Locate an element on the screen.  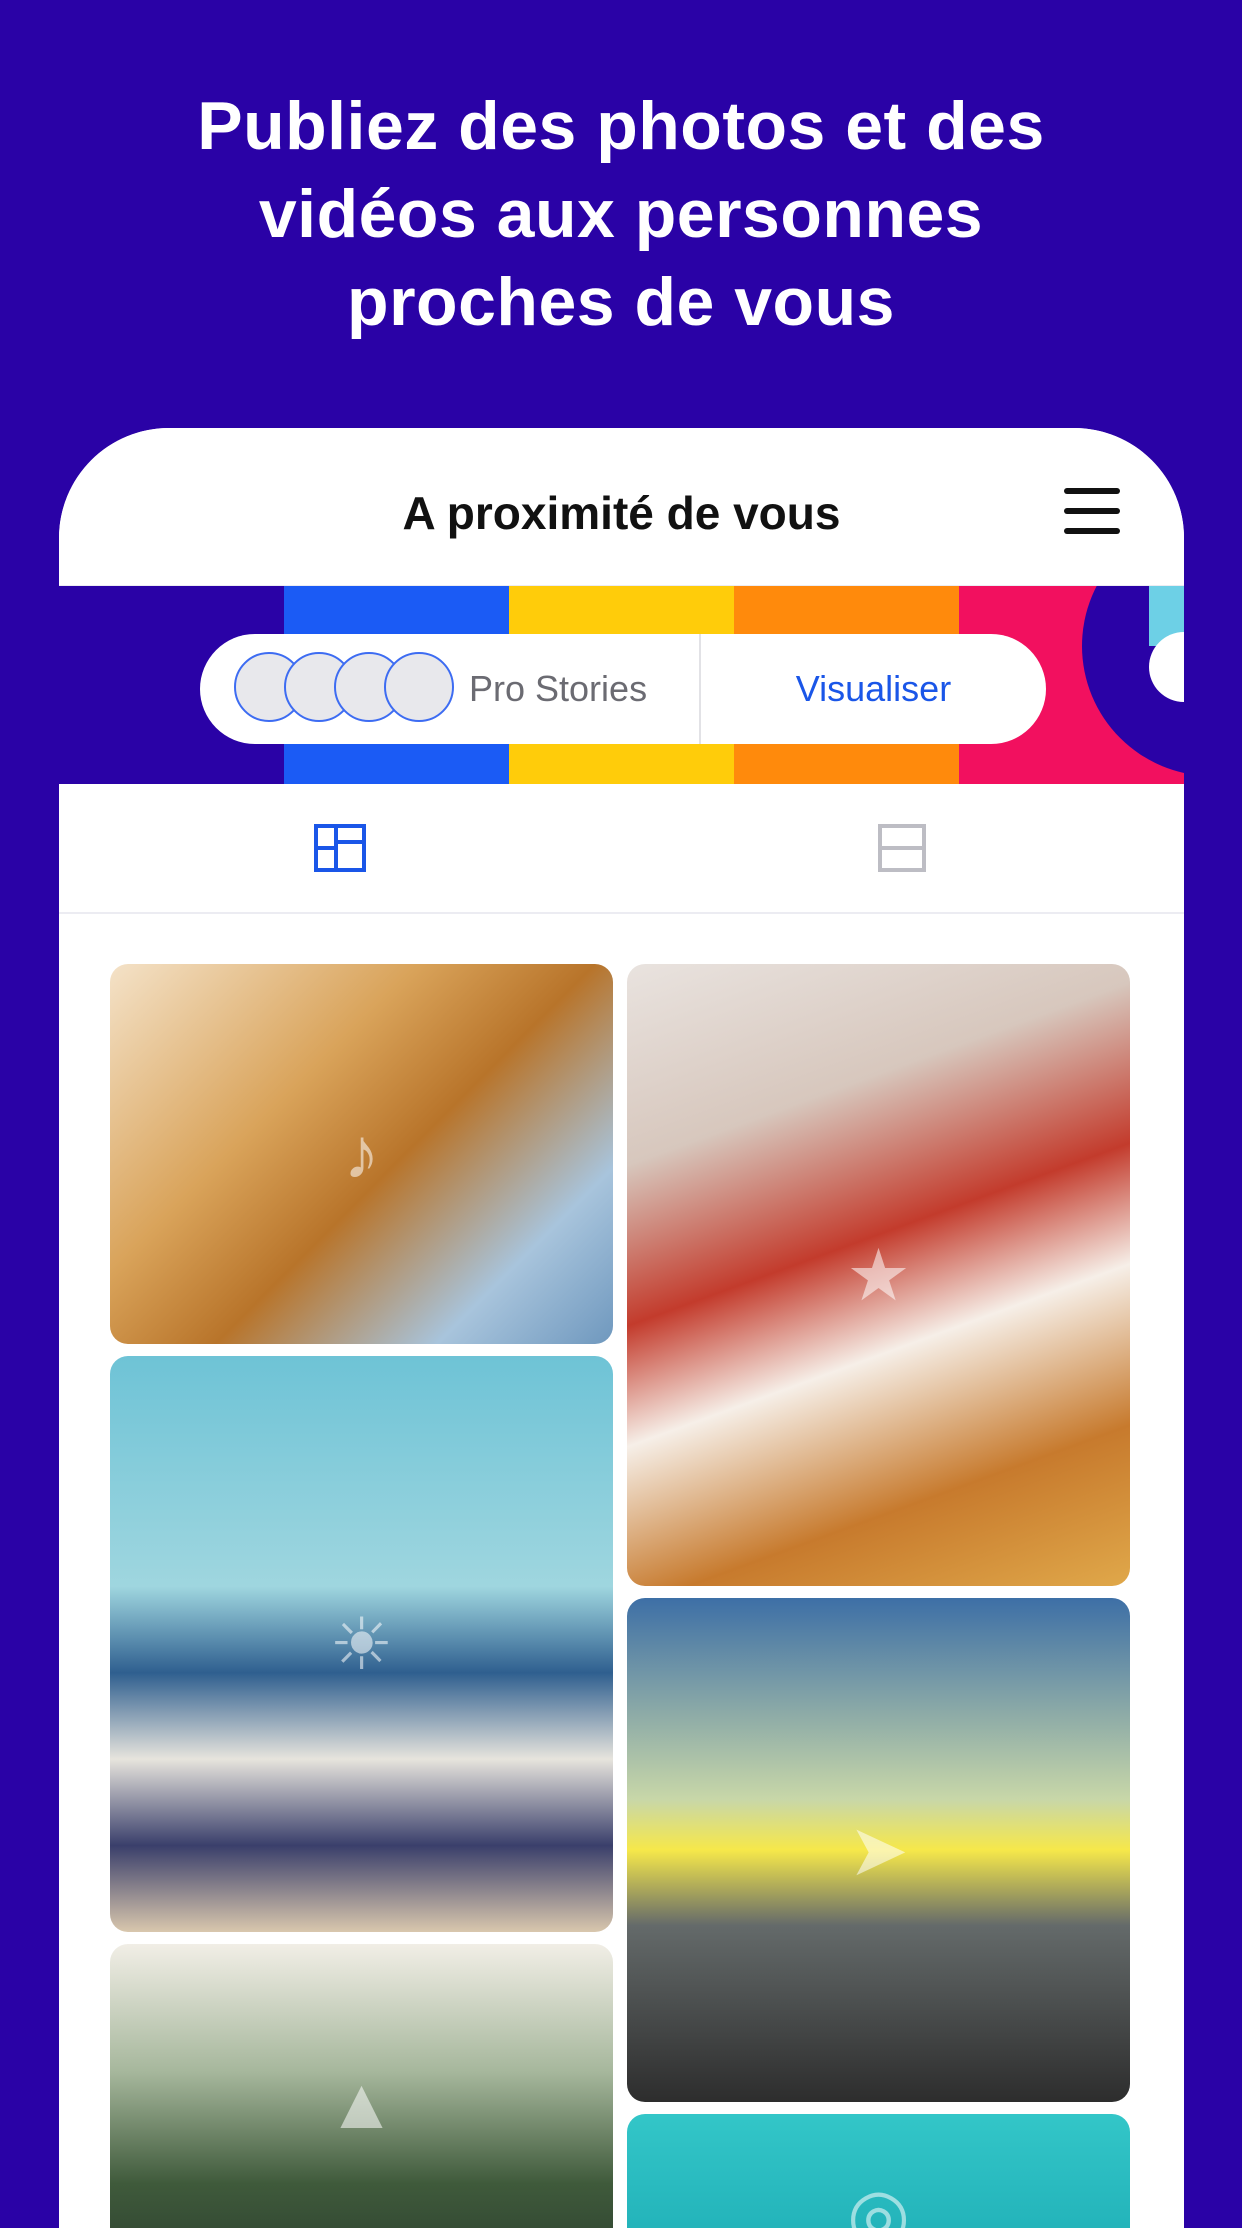
forest-photo: ▲ is located at coordinates (361, 2086).